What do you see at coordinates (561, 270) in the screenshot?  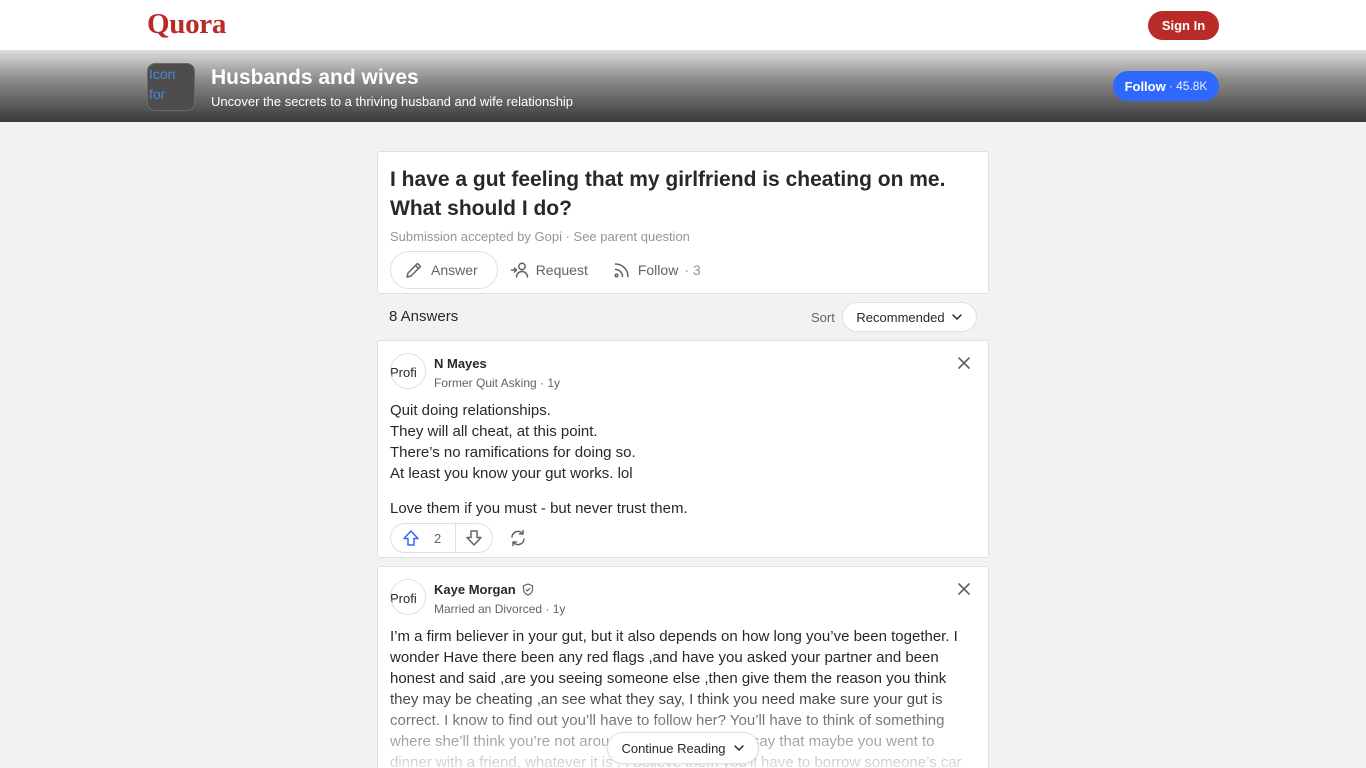 I see `request-label: Request` at bounding box center [561, 270].